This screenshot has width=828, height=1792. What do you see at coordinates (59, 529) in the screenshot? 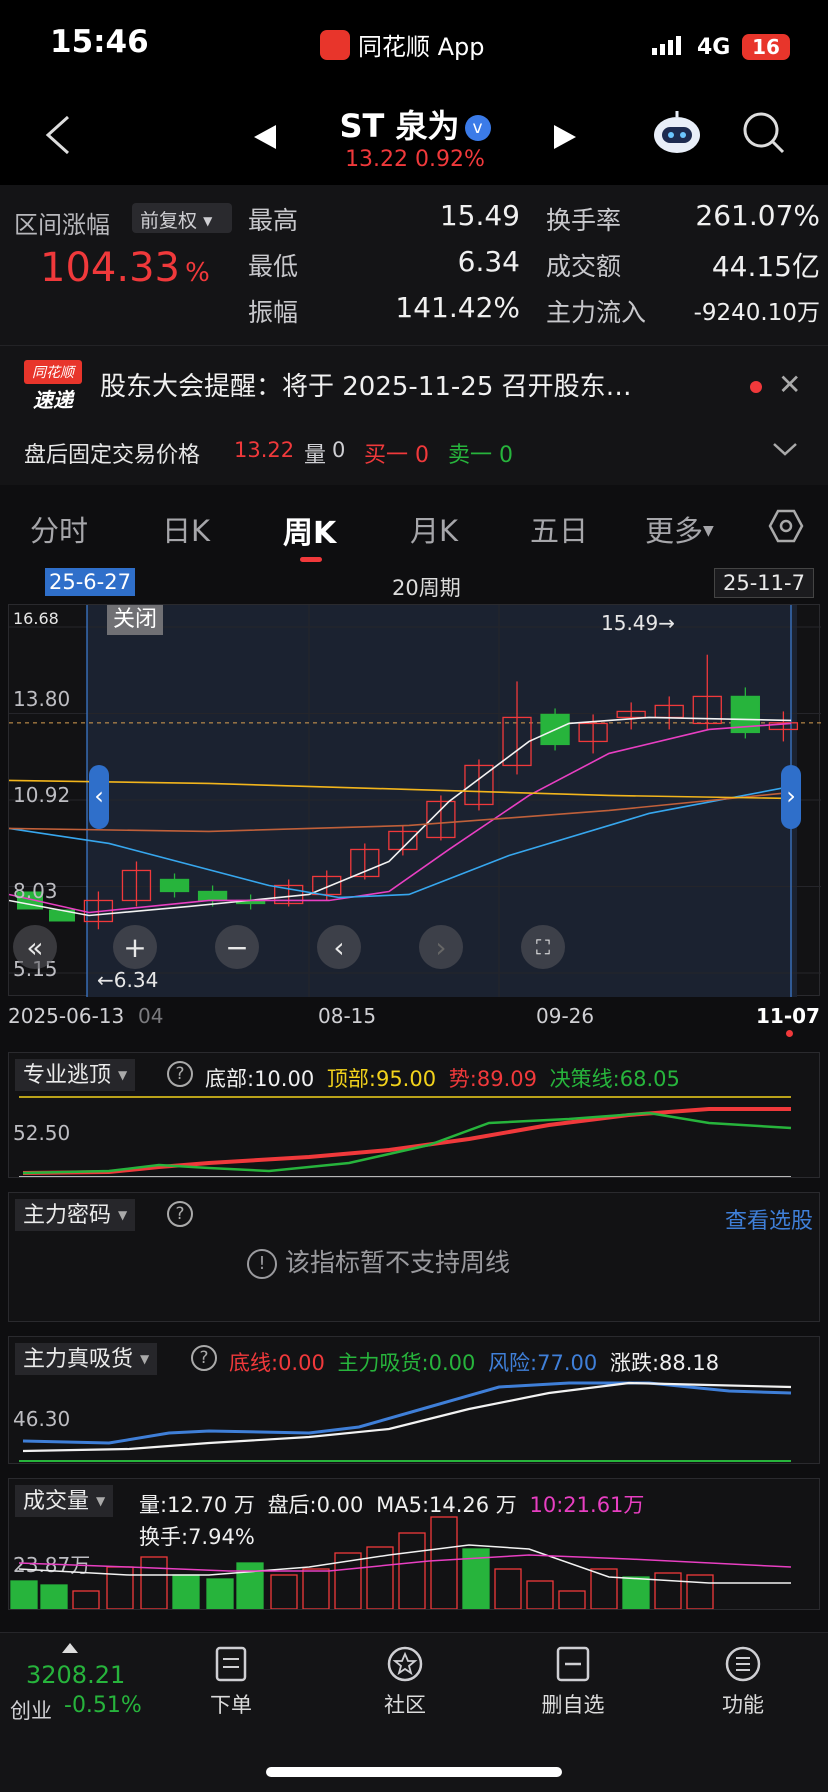
I see `tab-fenshi: 分时` at bounding box center [59, 529].